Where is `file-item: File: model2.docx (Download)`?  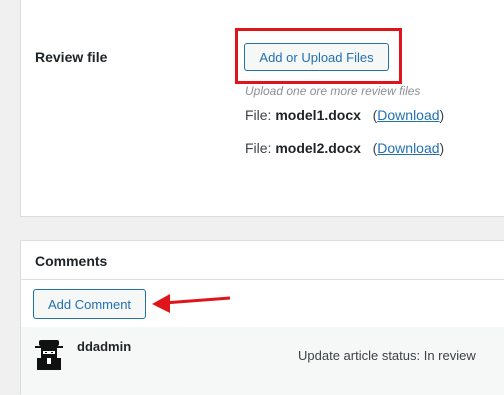 file-item: File: model2.docx (Download) is located at coordinates (345, 148).